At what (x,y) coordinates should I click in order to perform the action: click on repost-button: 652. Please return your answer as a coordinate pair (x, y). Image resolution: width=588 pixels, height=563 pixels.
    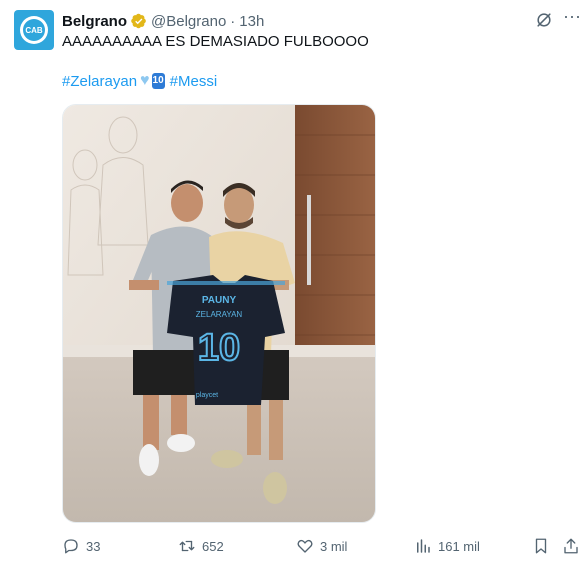
    Looking at the image, I should click on (201, 546).